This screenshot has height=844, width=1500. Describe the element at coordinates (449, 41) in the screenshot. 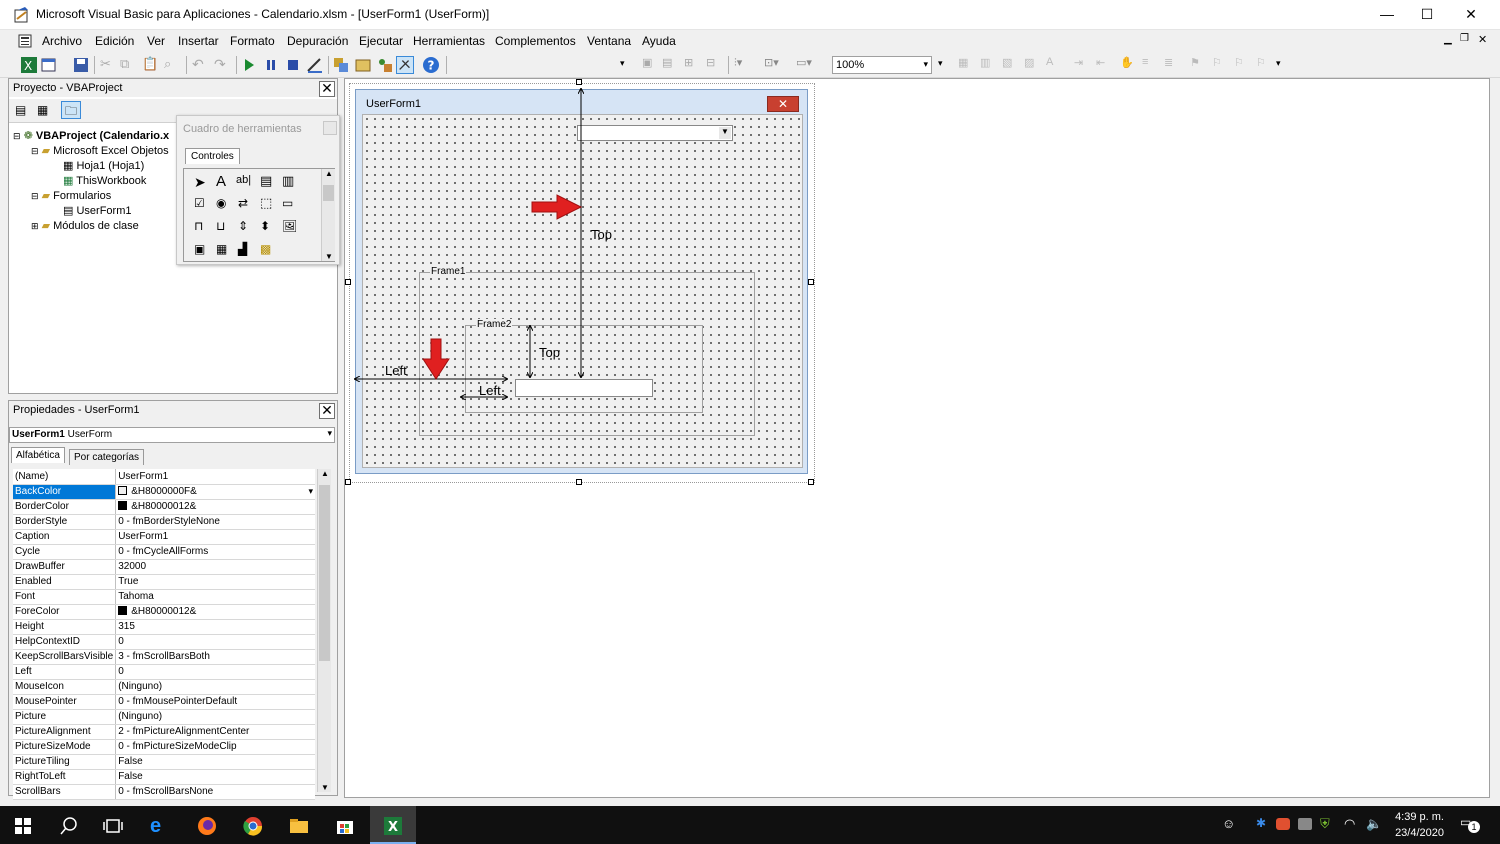

I see `menu-herramientas: Herramientas` at that location.